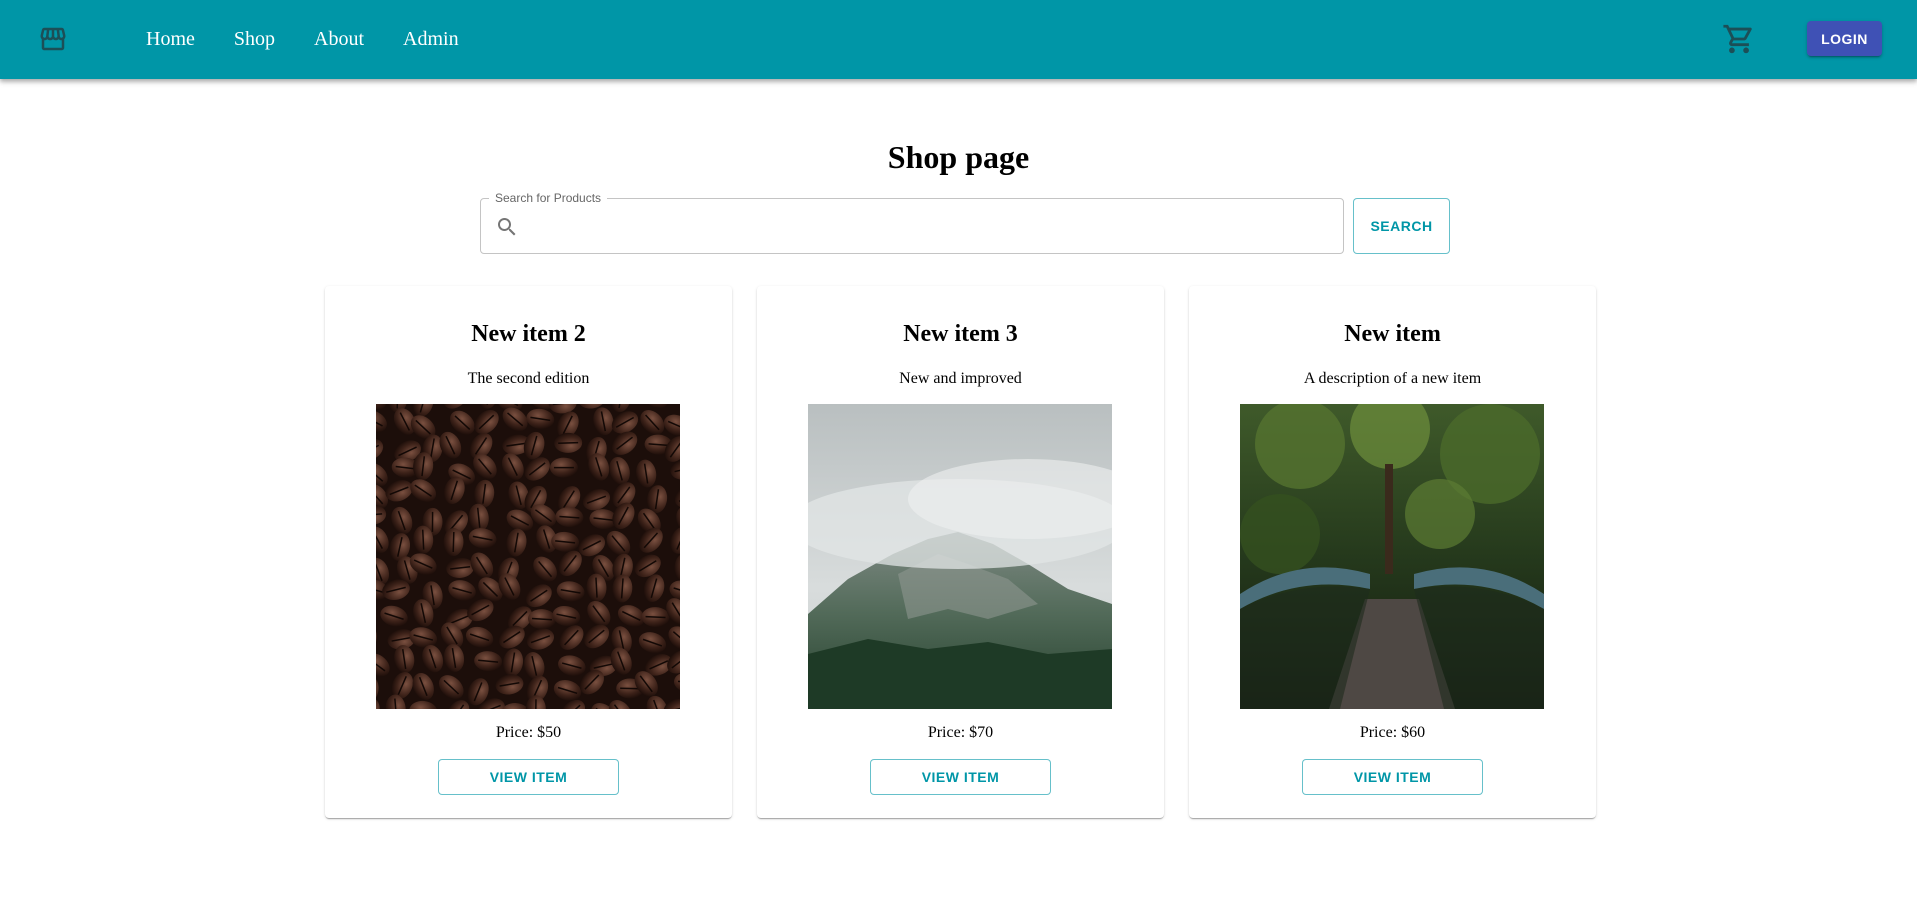 The width and height of the screenshot is (1917, 912). Describe the element at coordinates (431, 39) in the screenshot. I see `nav-admin-link: Admin` at that location.